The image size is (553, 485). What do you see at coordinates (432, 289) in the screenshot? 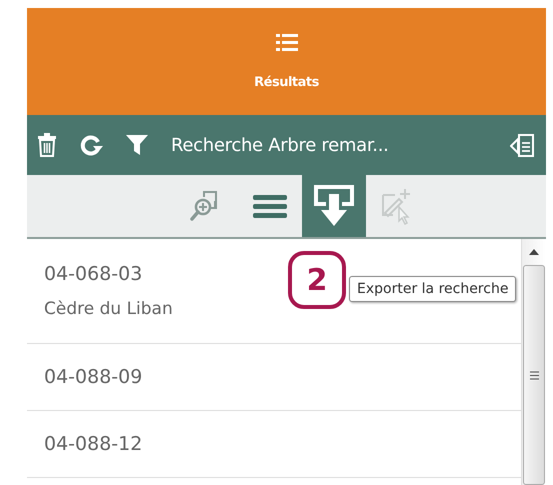
I see `tooltip: Exporter la recherche` at bounding box center [432, 289].